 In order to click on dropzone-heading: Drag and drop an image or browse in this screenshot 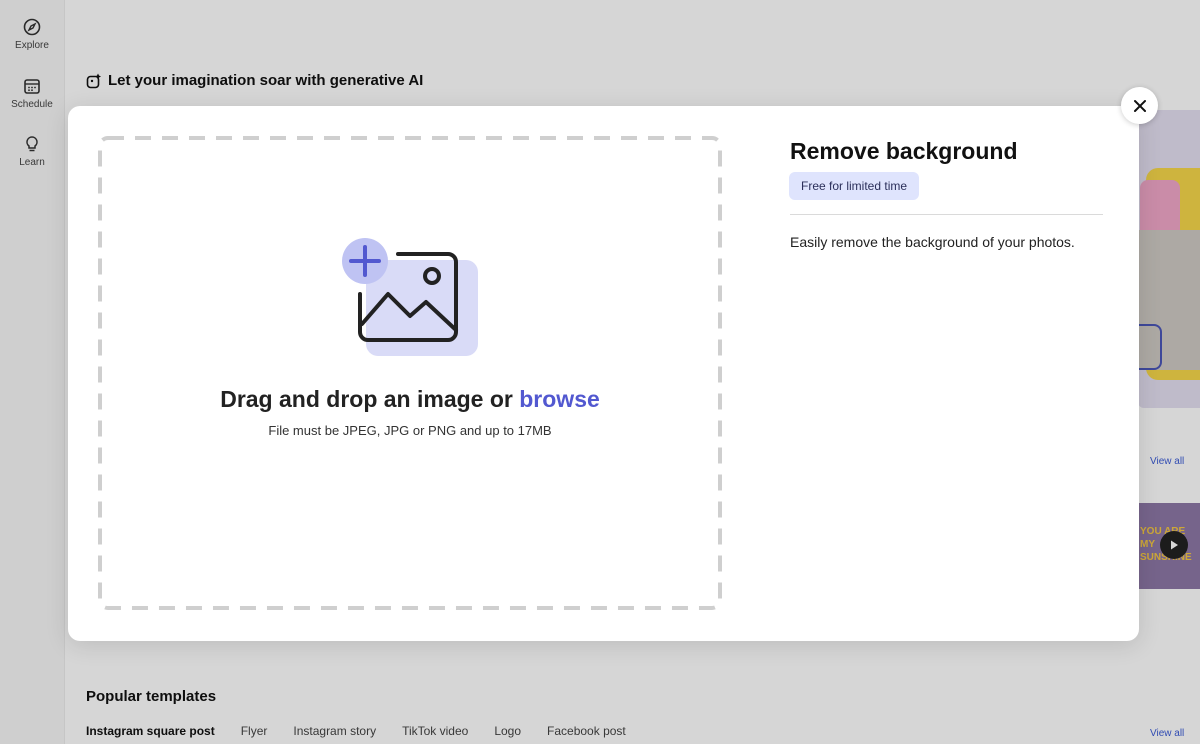, I will do `click(410, 399)`.